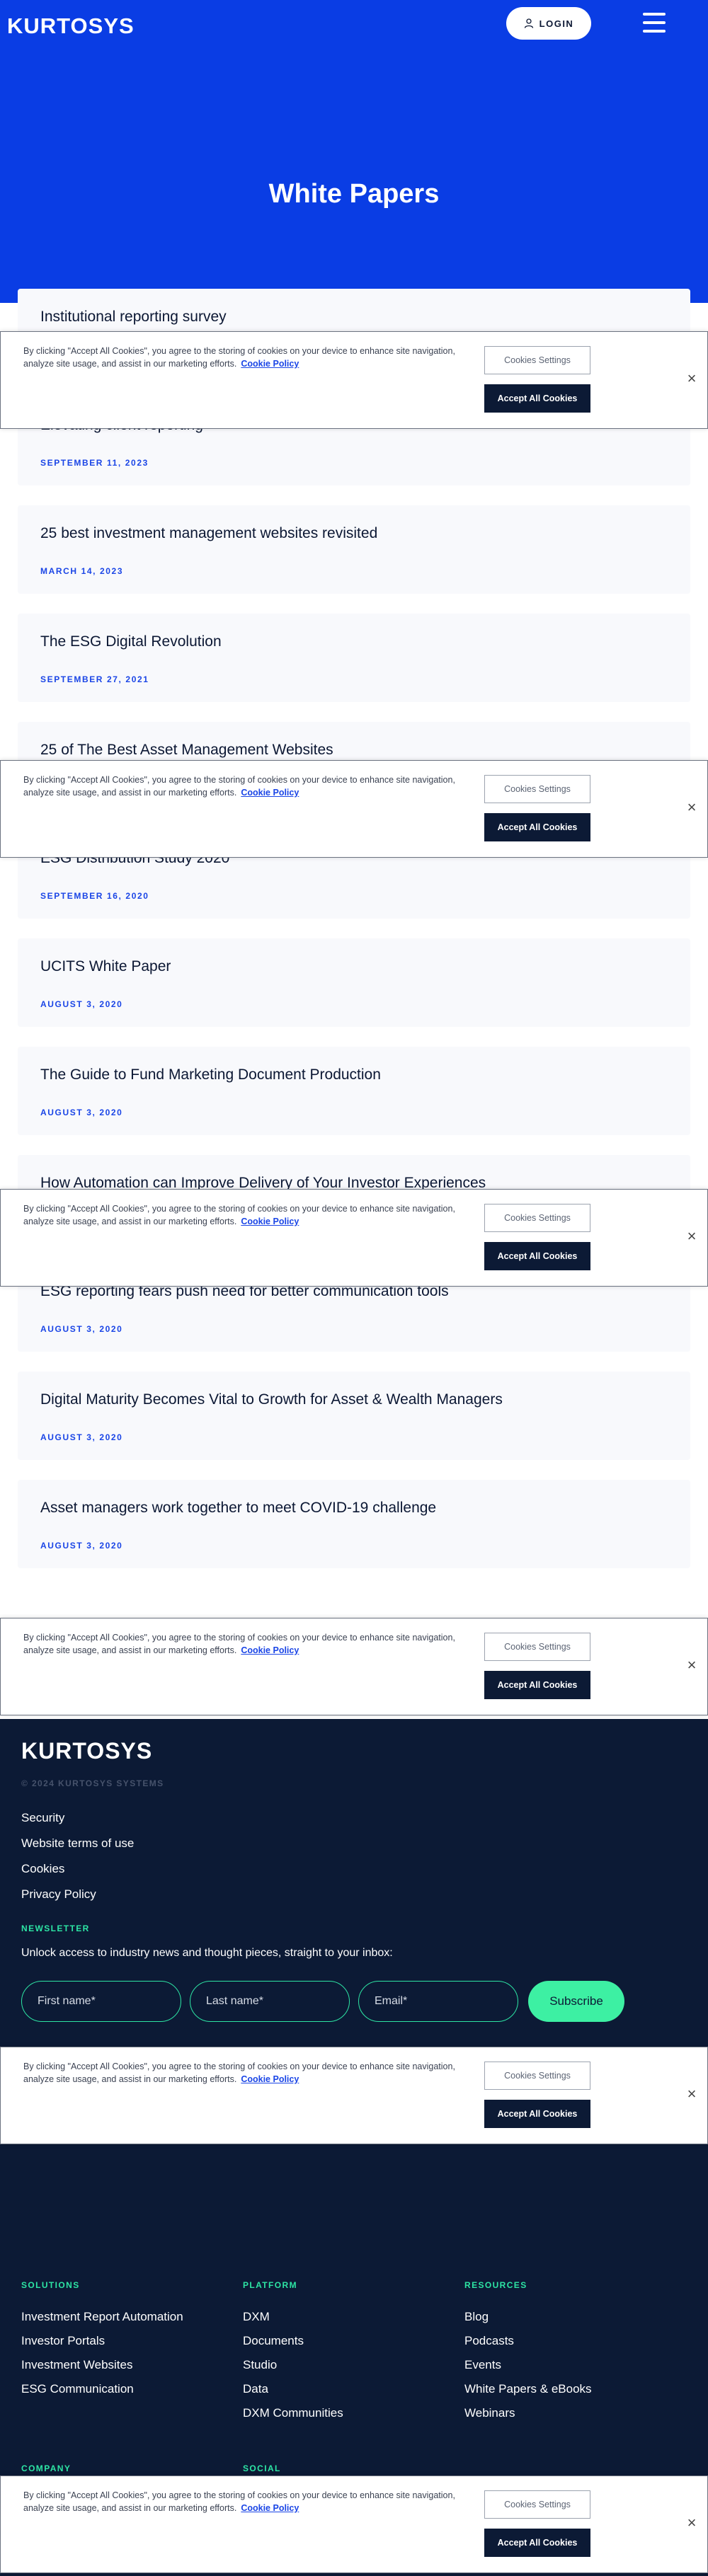 This screenshot has width=708, height=2576. What do you see at coordinates (71, 26) in the screenshot?
I see `kurtosys-logo: KURTOSYS` at bounding box center [71, 26].